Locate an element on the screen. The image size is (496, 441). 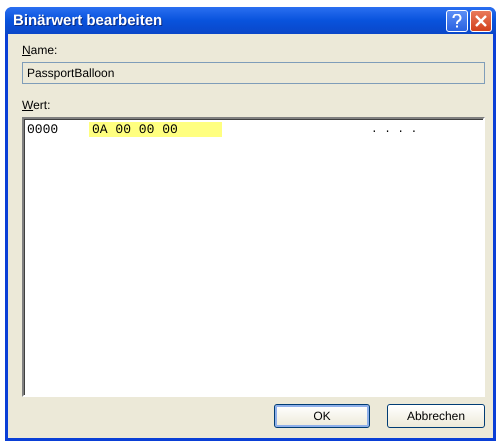
hex-bytes: 0A 00 00 00 is located at coordinates (155, 129).